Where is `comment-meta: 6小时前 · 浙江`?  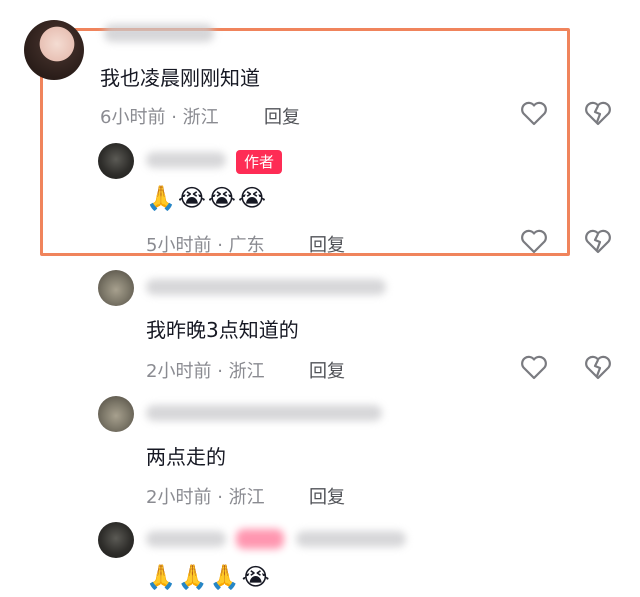 comment-meta: 6小时前 · 浙江 is located at coordinates (159, 116).